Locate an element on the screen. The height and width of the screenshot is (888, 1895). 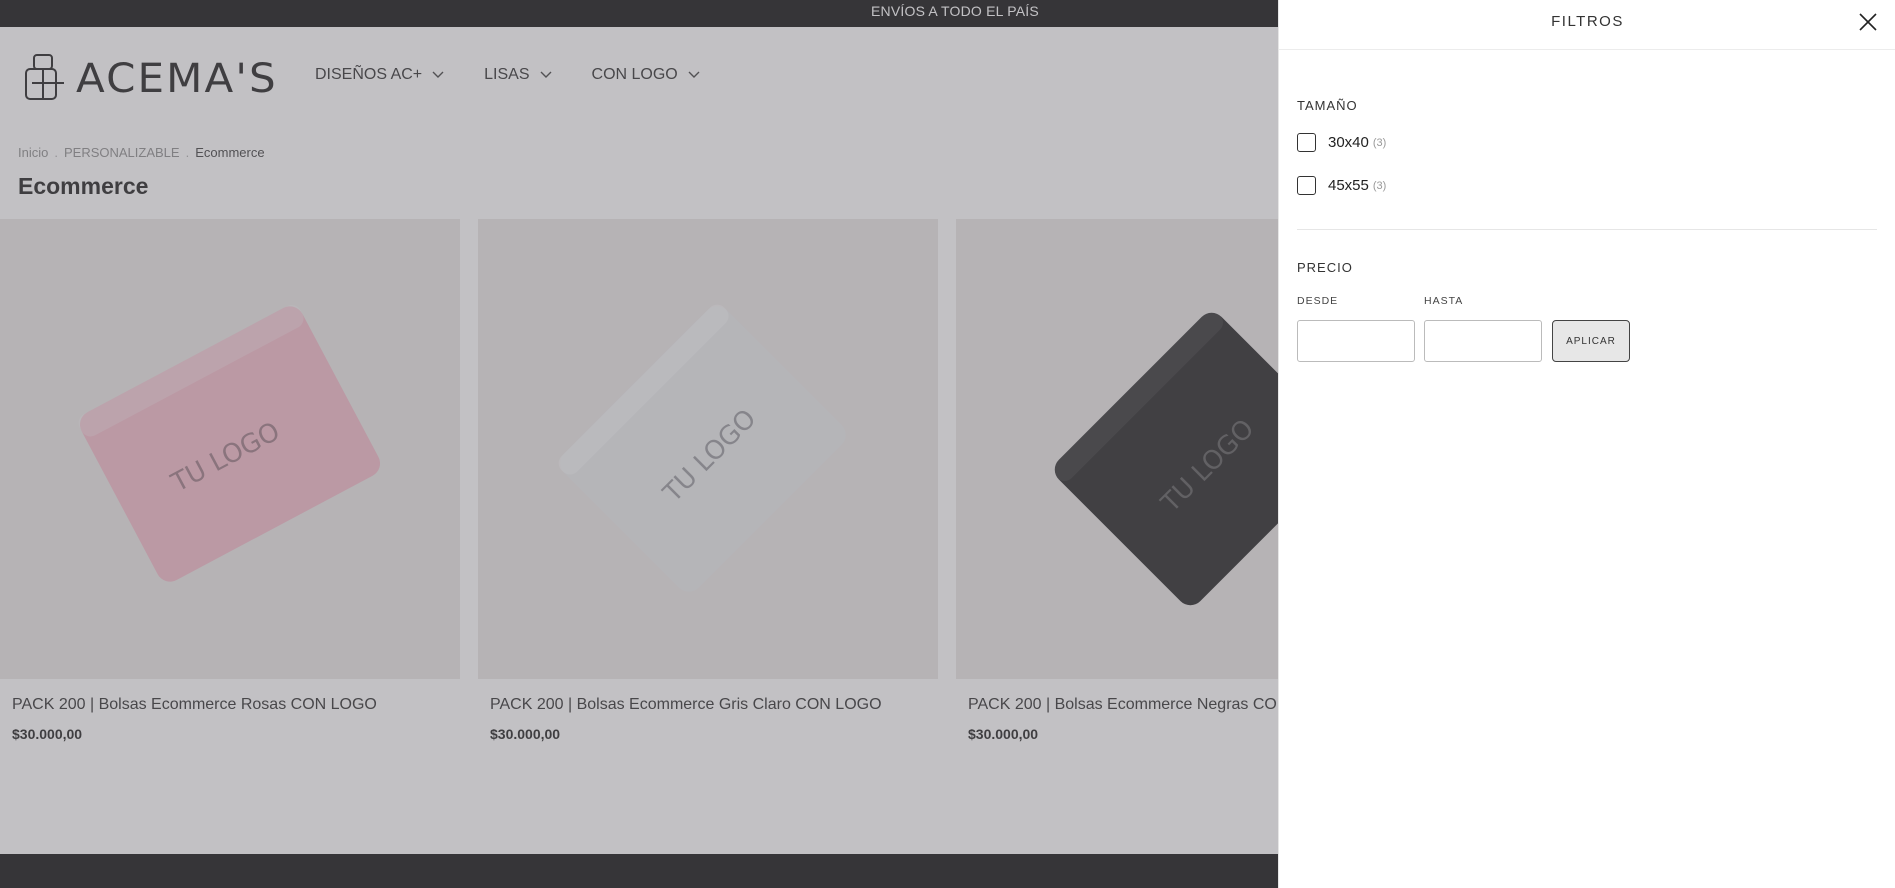
size-option-label: 45x55 is located at coordinates (1348, 185).